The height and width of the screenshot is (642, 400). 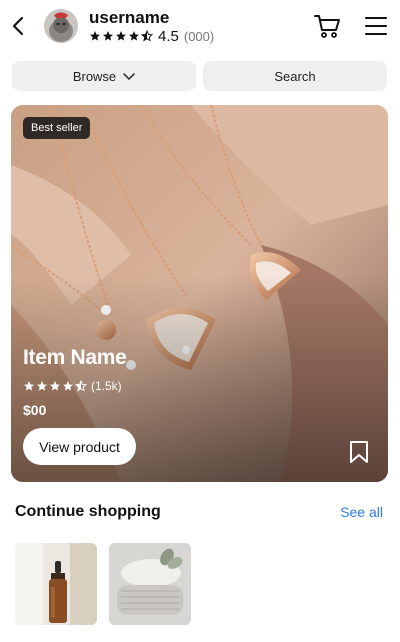 I want to click on app-header: username 4.5 (000), so click(x=200, y=27).